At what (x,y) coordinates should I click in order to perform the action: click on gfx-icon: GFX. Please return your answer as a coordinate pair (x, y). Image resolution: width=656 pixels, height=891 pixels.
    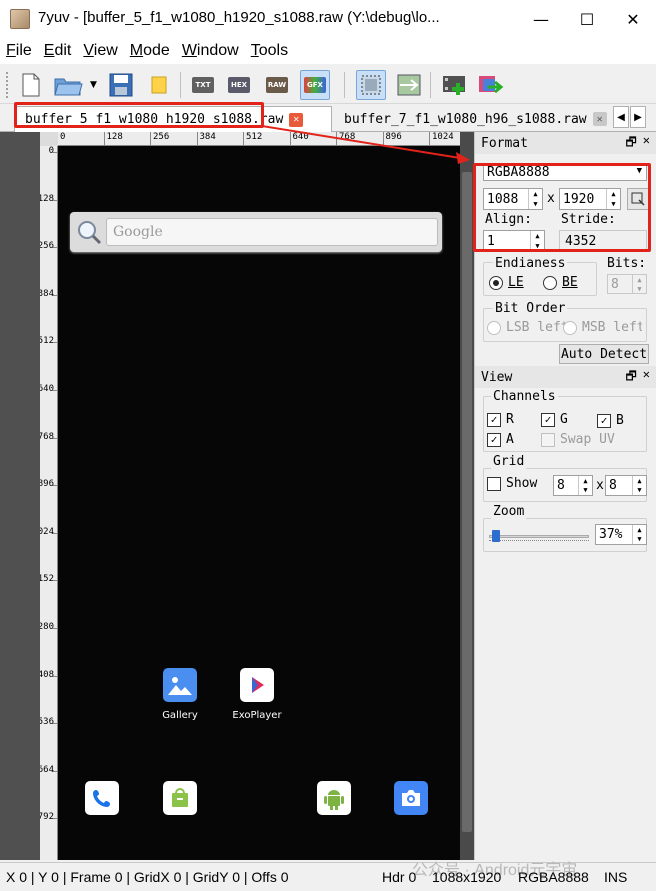
    Looking at the image, I should click on (315, 85).